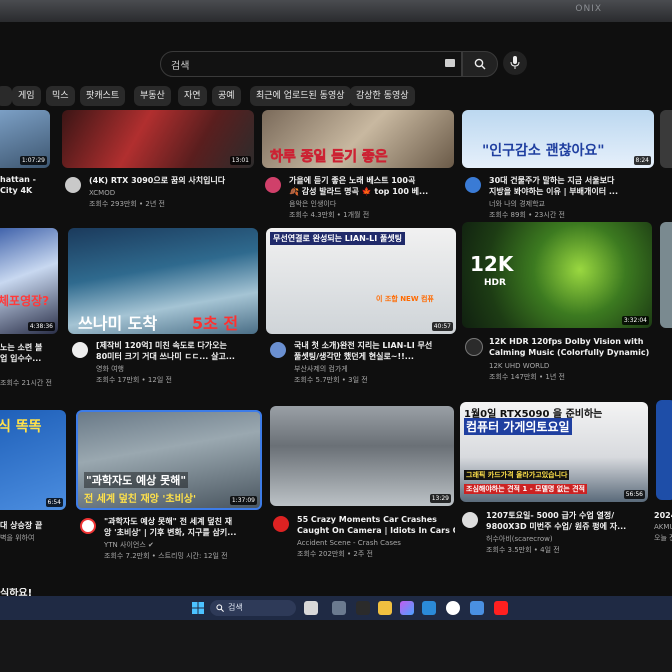  I want to click on search-button, so click(480, 64).